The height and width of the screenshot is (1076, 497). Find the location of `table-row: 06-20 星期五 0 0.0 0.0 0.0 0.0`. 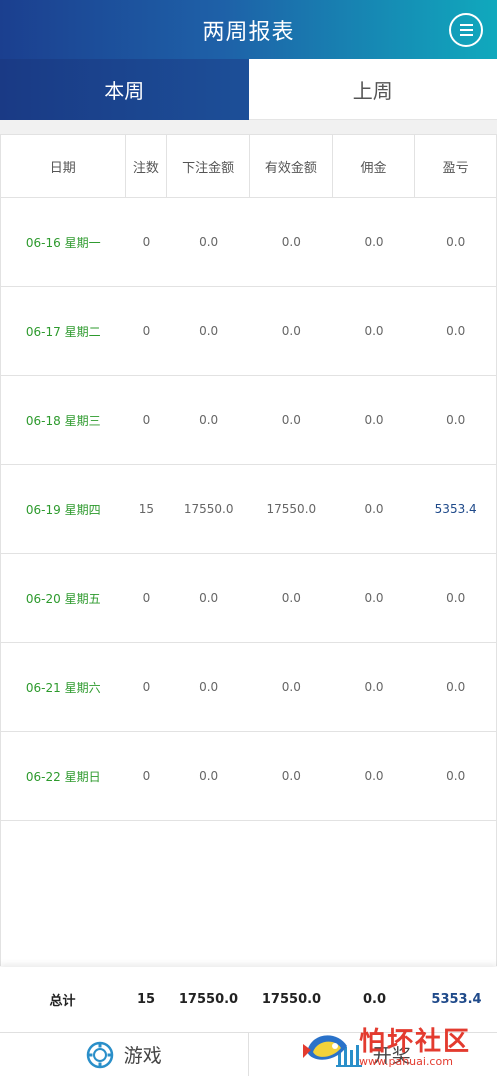

table-row: 06-20 星期五 0 0.0 0.0 0.0 0.0 is located at coordinates (248, 598).